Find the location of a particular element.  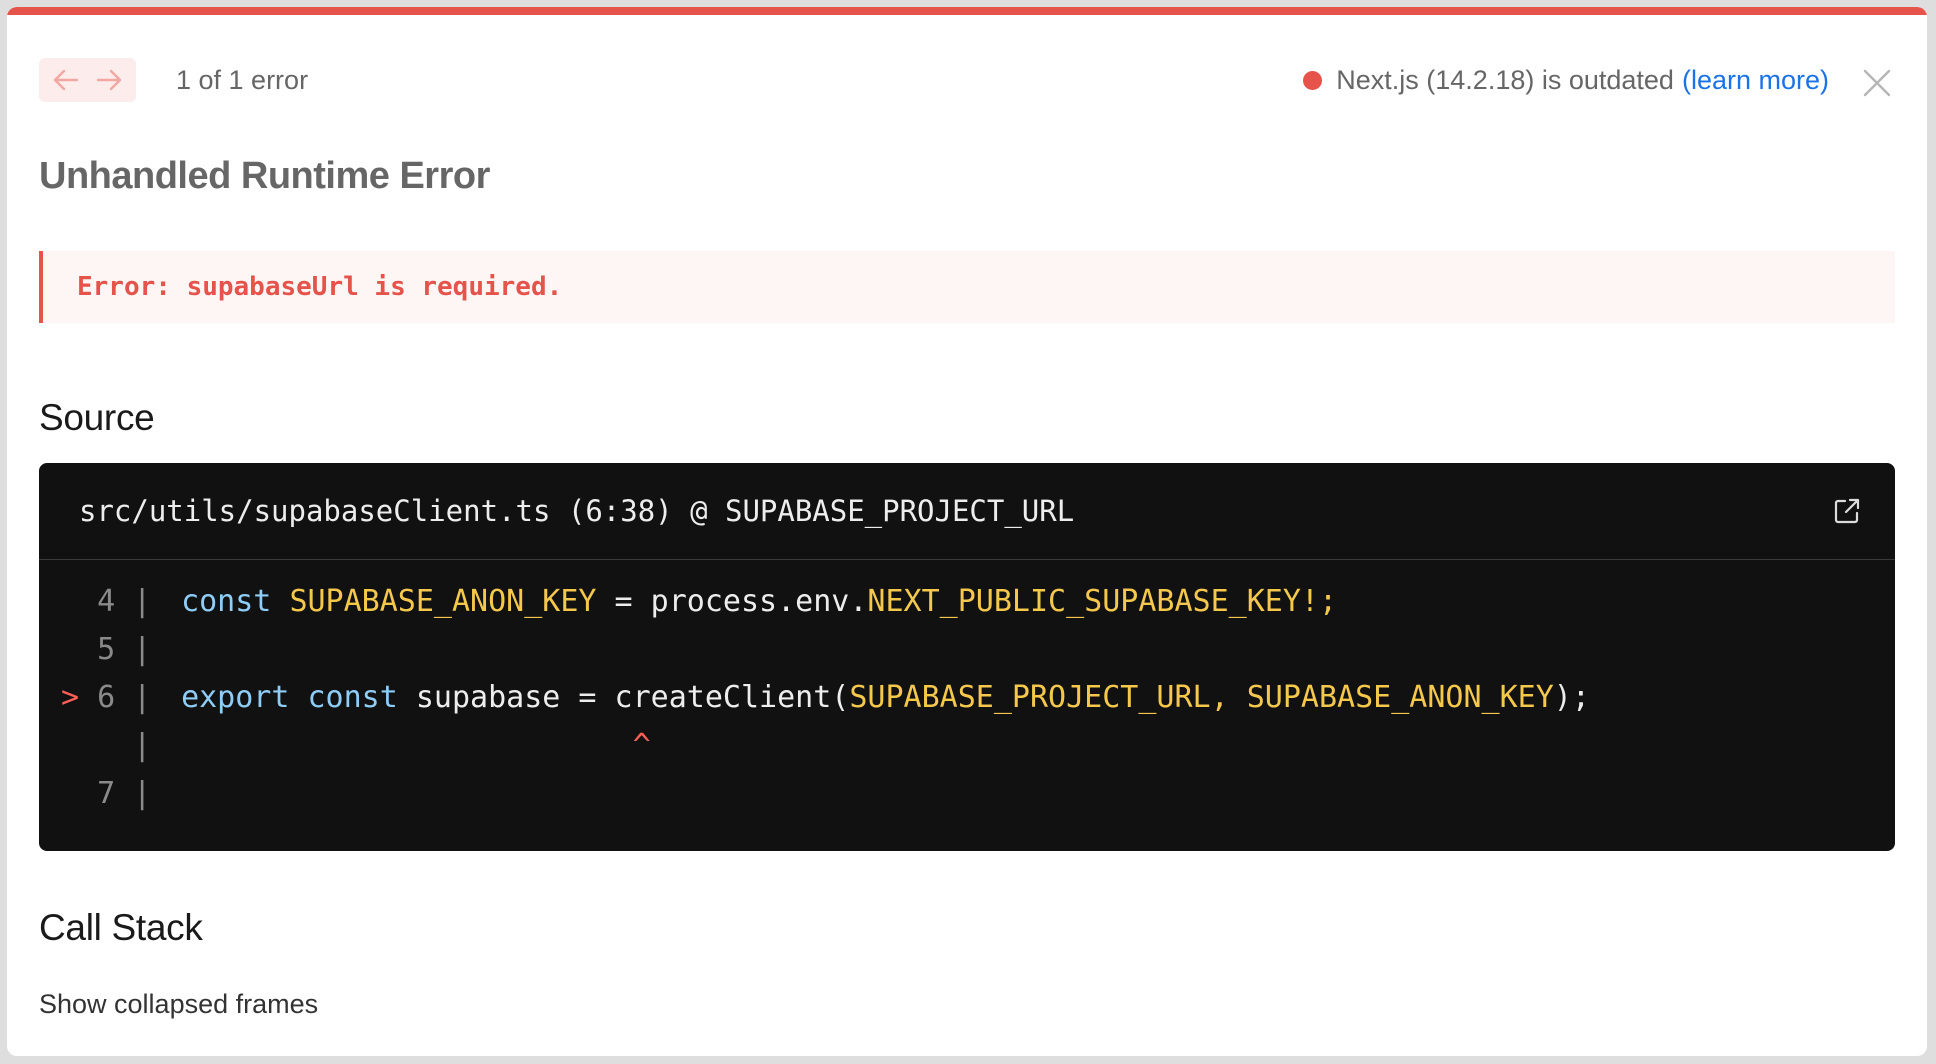

code-token: SUPABASE_ANON_KEY is located at coordinates (443, 601).